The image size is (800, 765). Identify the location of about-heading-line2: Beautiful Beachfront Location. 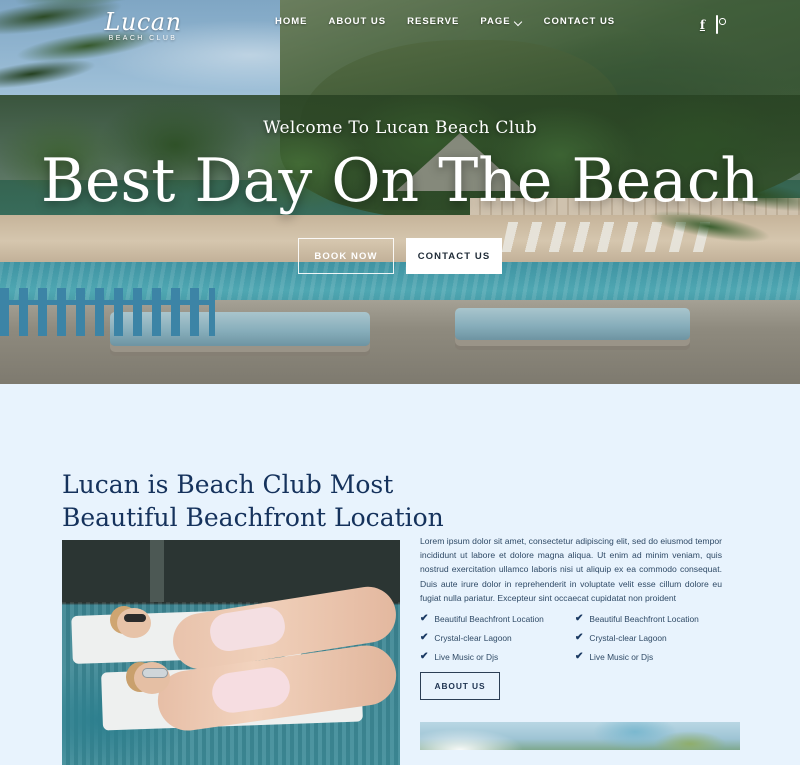
(253, 517).